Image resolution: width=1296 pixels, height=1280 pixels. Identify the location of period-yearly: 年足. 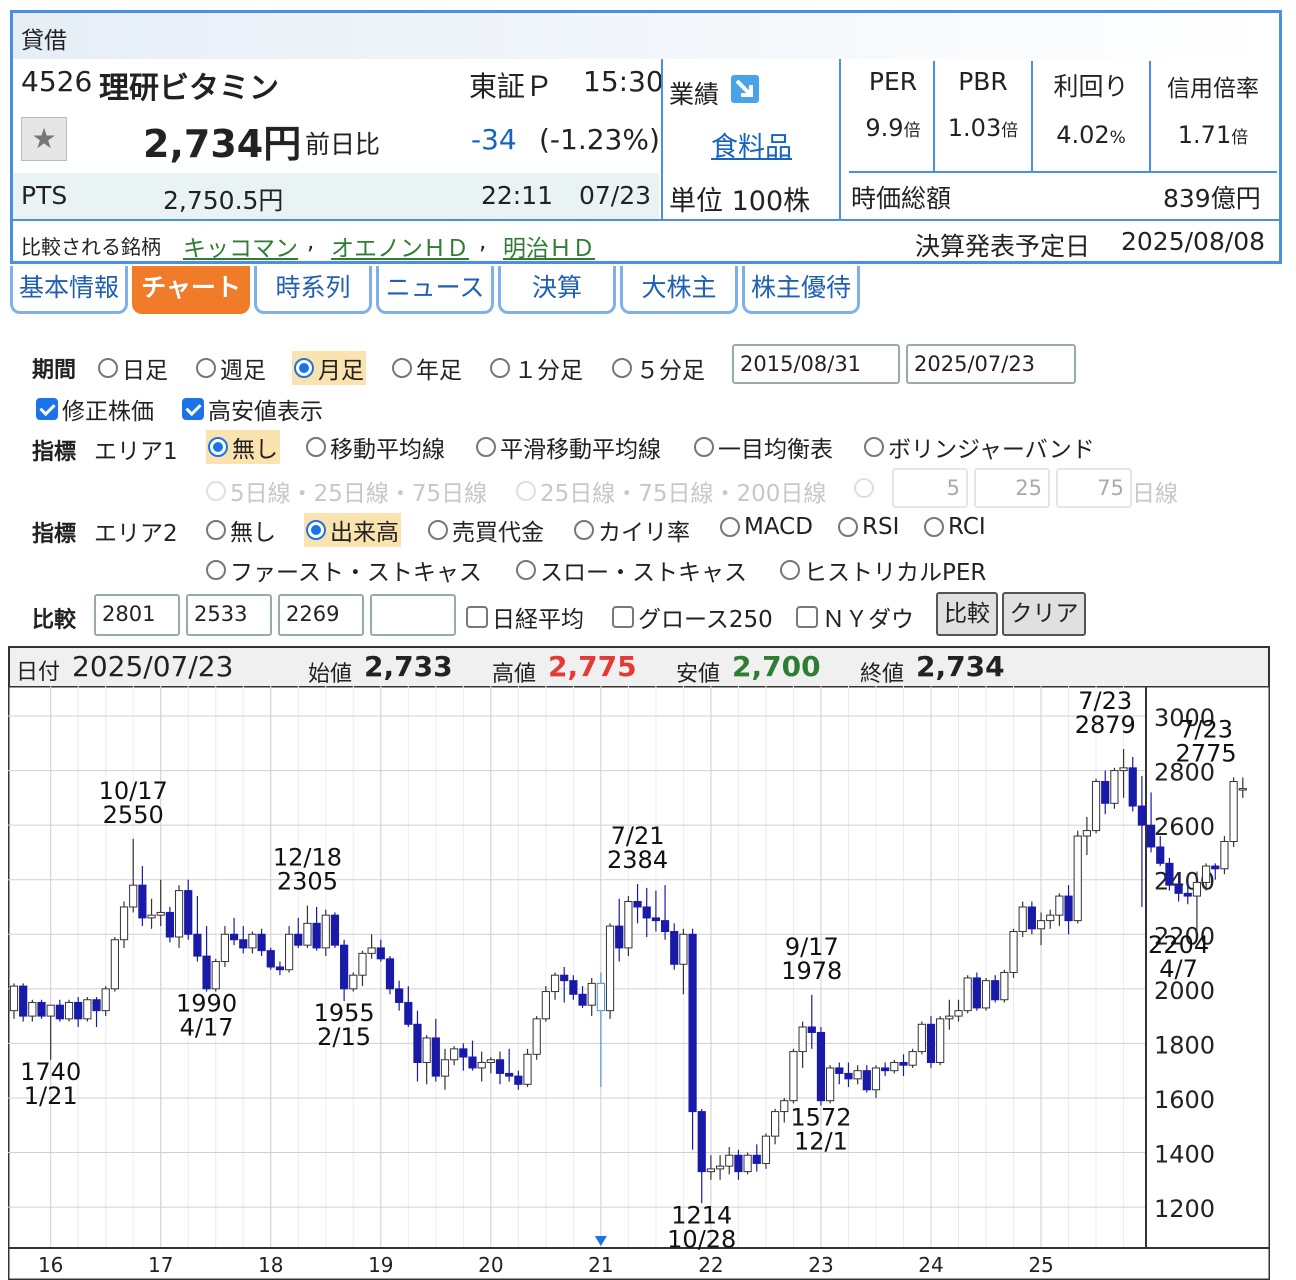
(427, 368).